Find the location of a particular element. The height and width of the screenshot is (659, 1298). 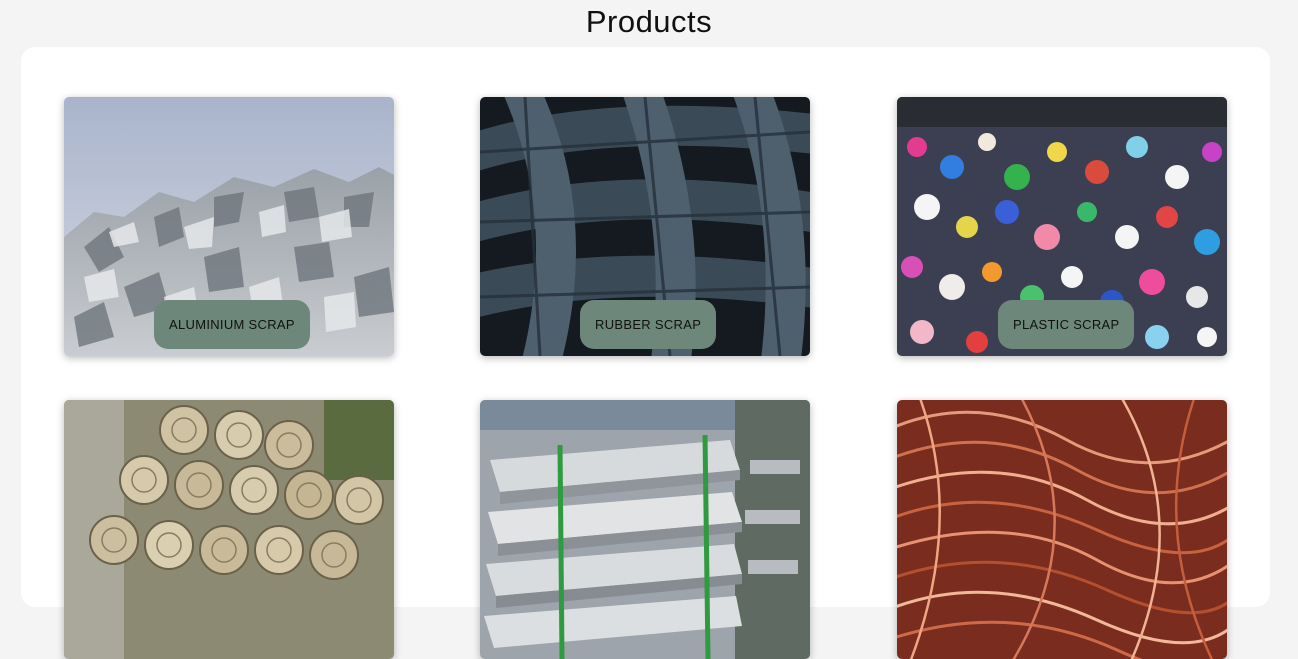

product-card-ingots is located at coordinates (645, 529).